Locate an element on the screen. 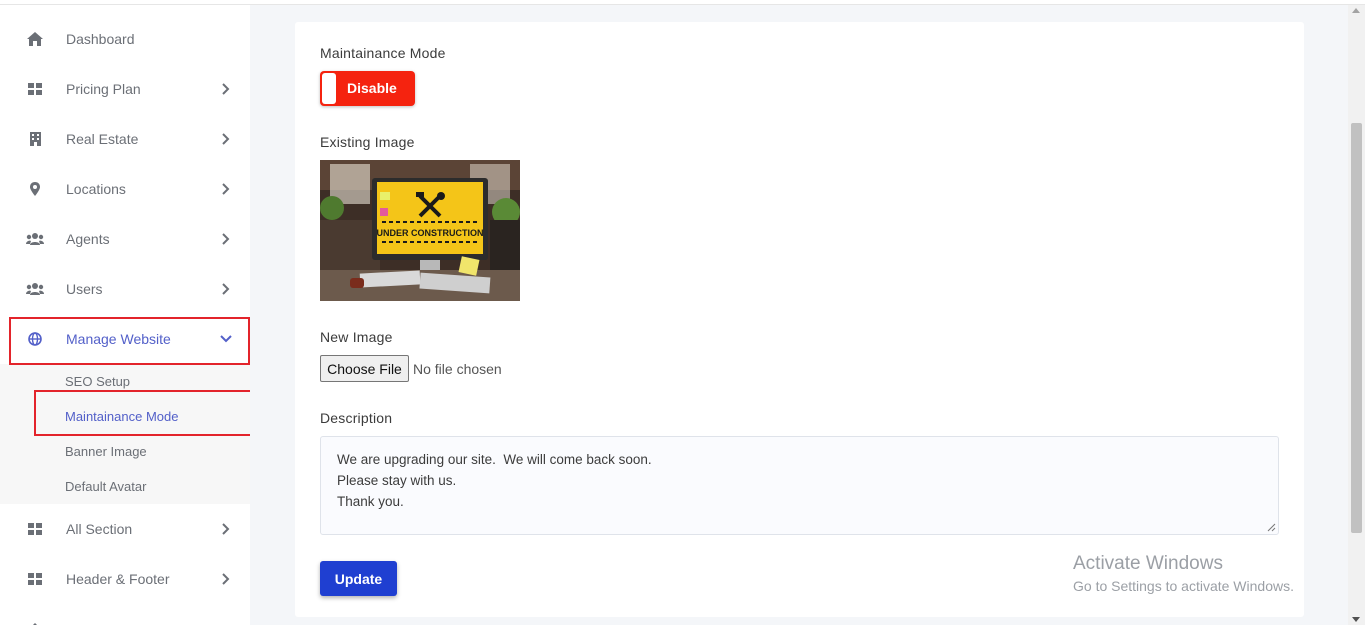 This screenshot has width=1365, height=625. existing-image-label: Existing Image is located at coordinates (367, 142).